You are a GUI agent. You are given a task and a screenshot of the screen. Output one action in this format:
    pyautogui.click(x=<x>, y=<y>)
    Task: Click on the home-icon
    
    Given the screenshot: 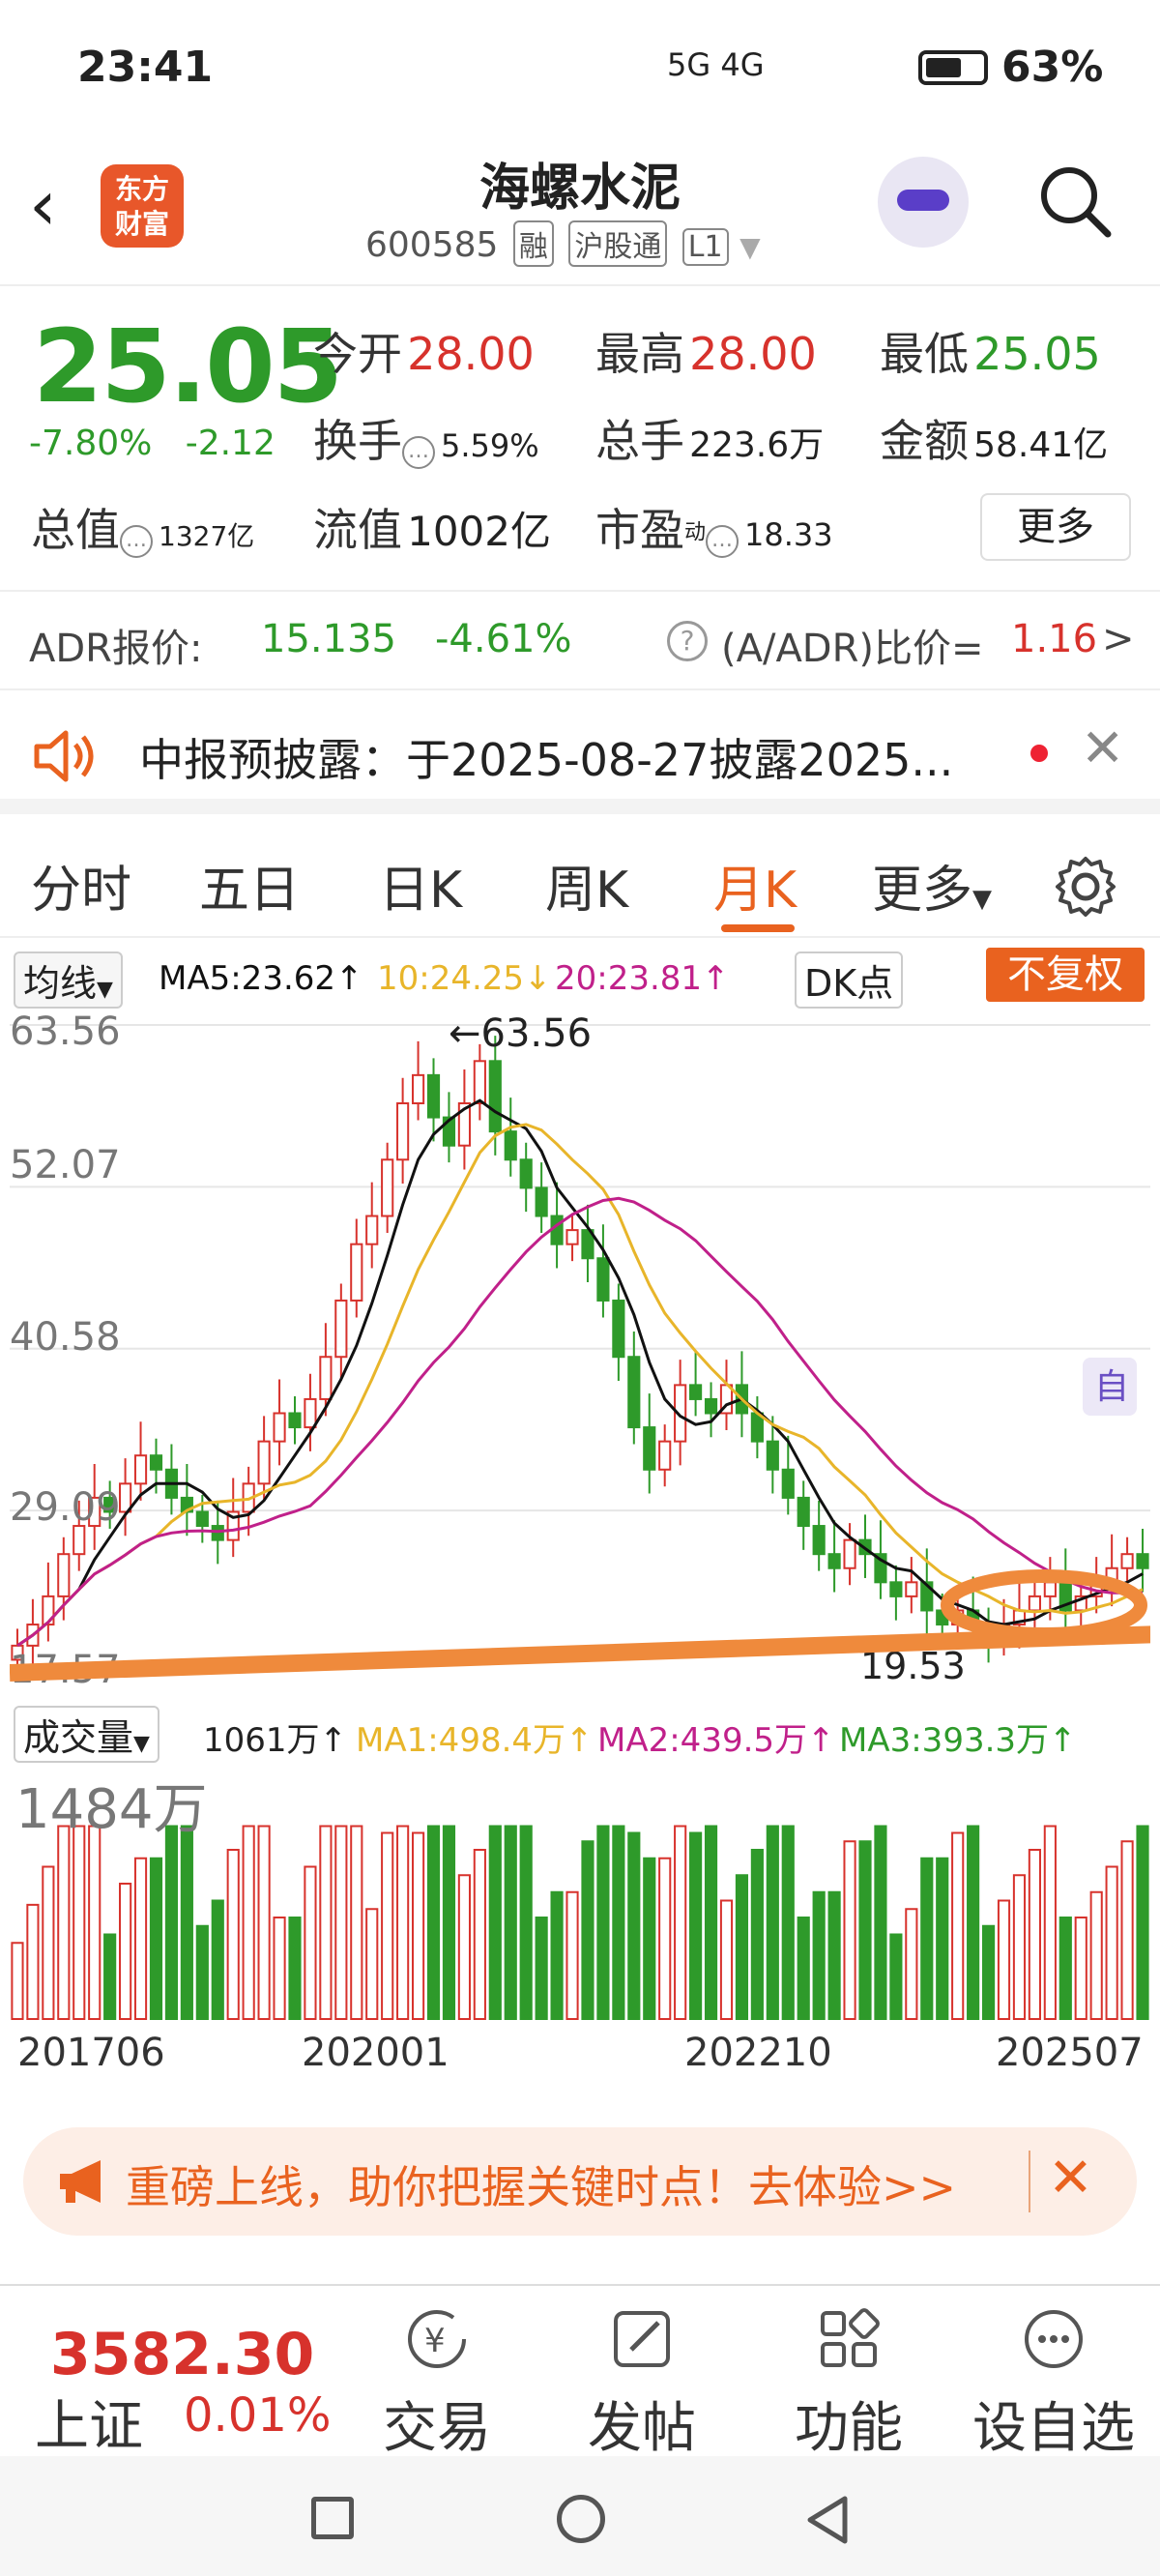 What is the action you would take?
    pyautogui.click(x=581, y=2519)
    